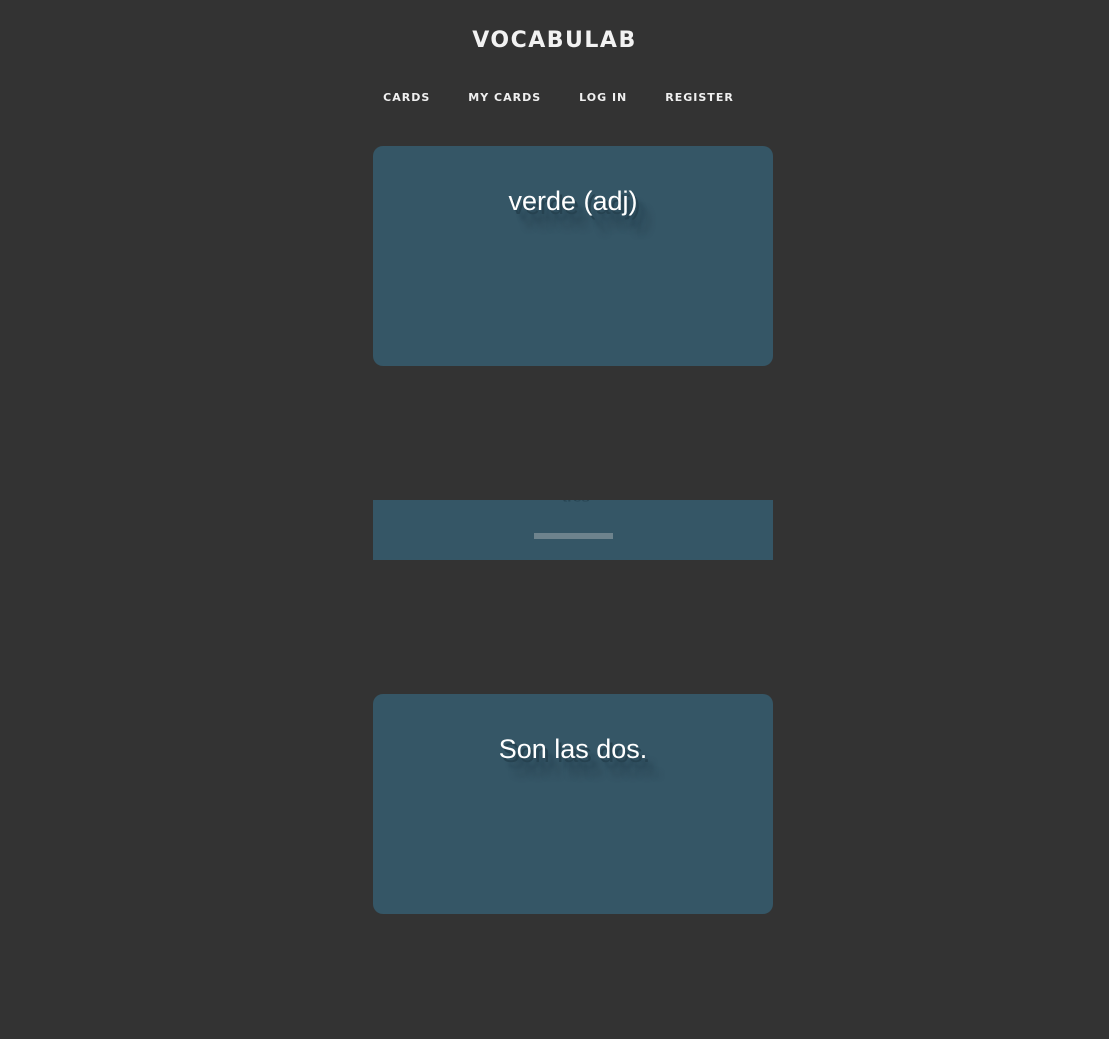  Describe the element at coordinates (554, 98) in the screenshot. I see `main-nav: CARDS MY CARDS LOG IN REGISTER` at that location.